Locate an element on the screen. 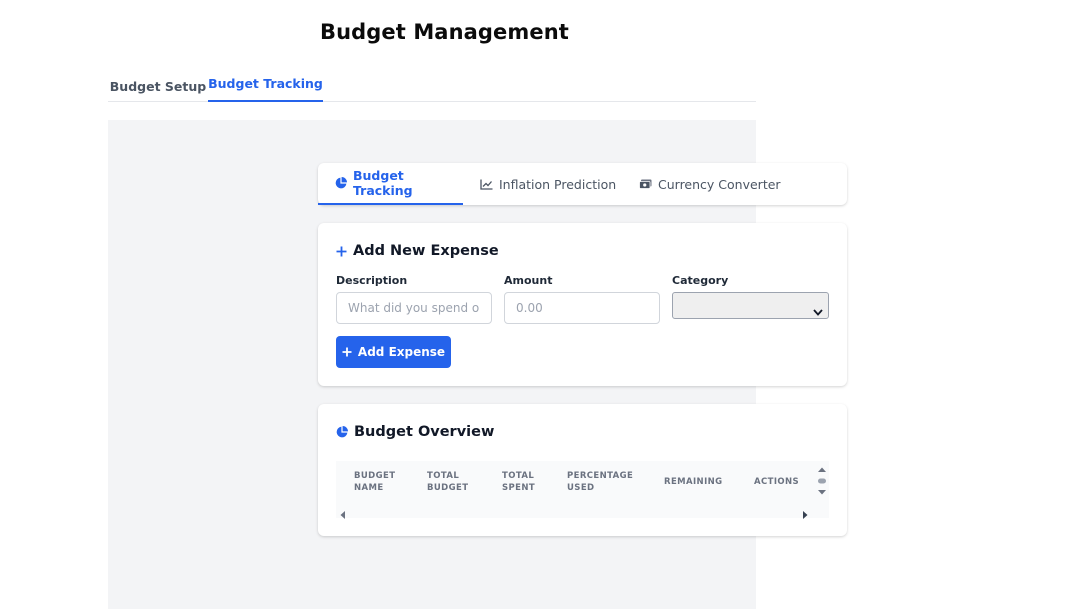  column-header-total-budget: Total Budget is located at coordinates (448, 482).